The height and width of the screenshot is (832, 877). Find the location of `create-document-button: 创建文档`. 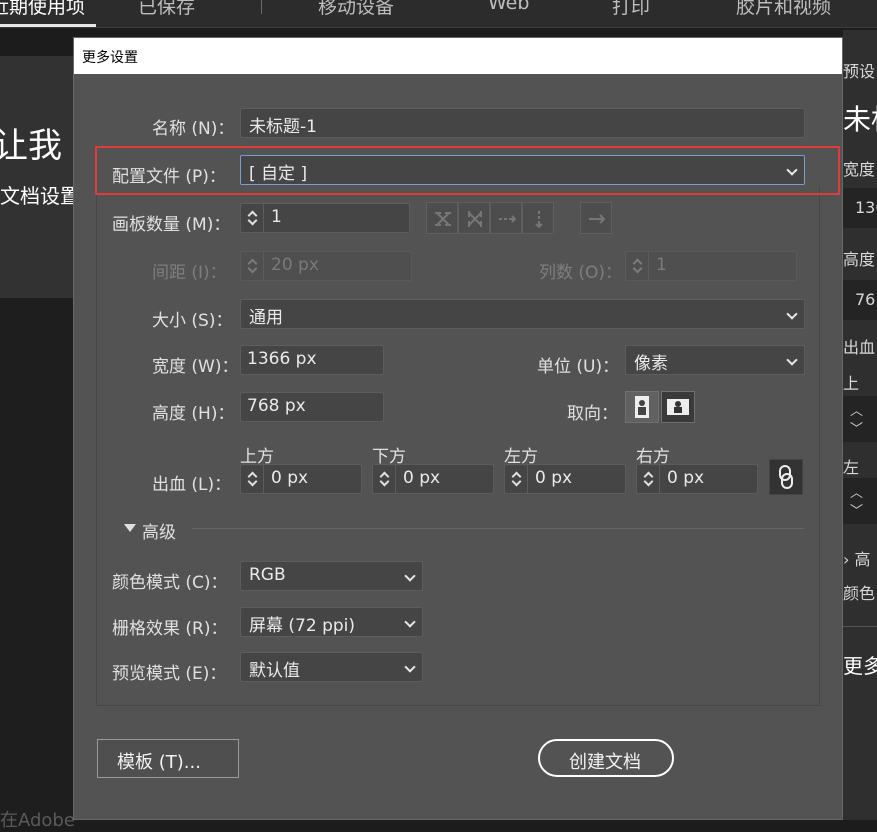

create-document-button: 创建文档 is located at coordinates (606, 758).